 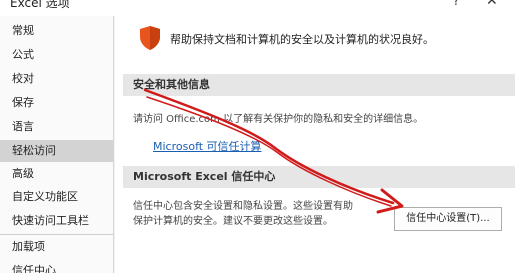 I want to click on sidebar-item-save: 保存, so click(x=56, y=103).